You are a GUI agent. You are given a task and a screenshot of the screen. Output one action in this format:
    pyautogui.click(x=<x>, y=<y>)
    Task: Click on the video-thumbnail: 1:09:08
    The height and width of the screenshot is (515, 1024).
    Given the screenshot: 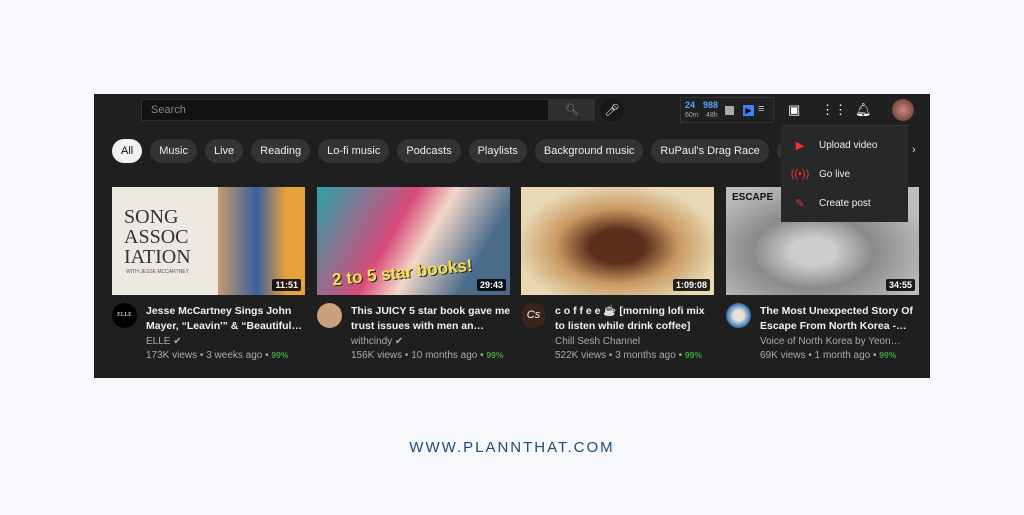 What is the action you would take?
    pyautogui.click(x=617, y=241)
    